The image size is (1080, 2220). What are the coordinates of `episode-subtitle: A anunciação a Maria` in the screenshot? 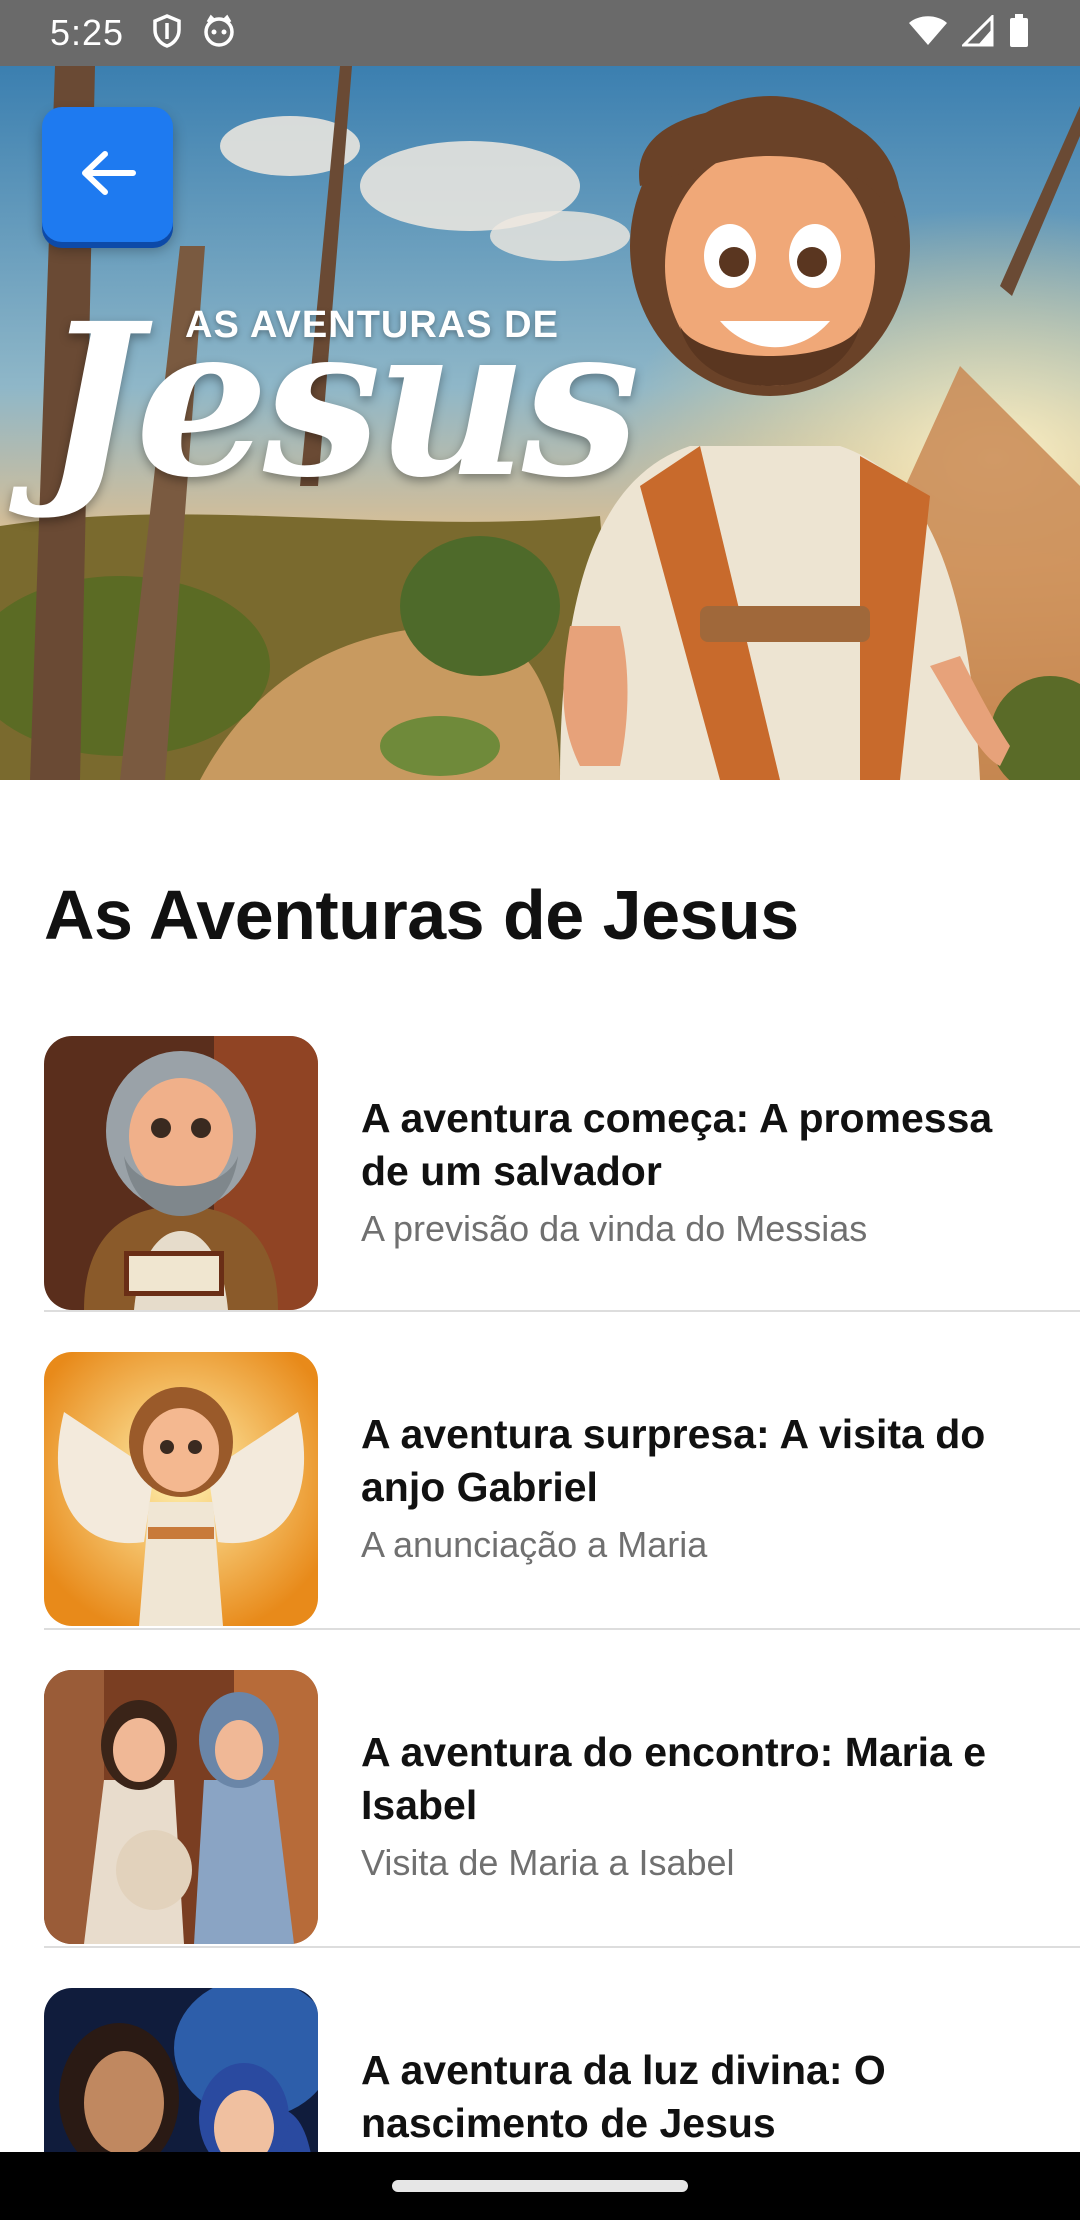 It's located at (534, 1544).